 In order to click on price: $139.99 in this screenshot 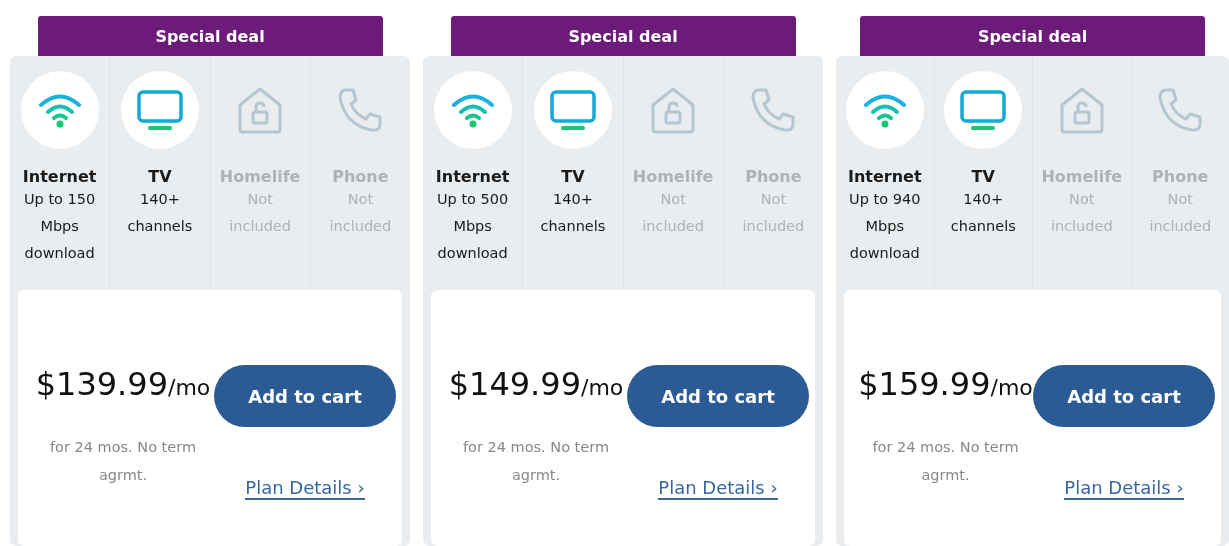, I will do `click(101, 384)`.